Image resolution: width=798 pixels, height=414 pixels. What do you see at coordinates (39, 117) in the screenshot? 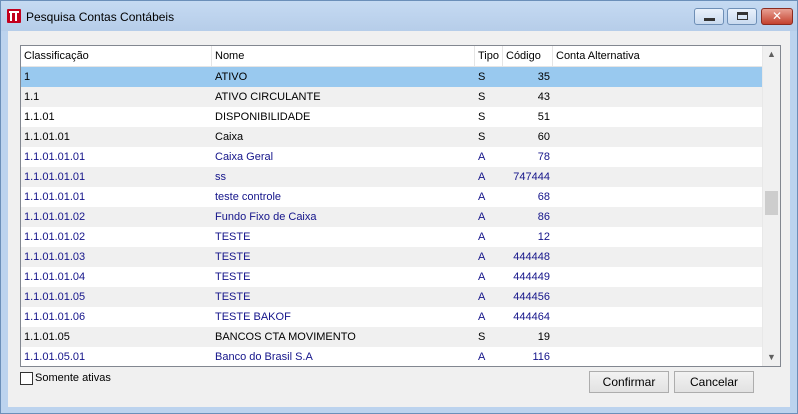
I see `cell-classificacao: 1.1.01` at bounding box center [39, 117].